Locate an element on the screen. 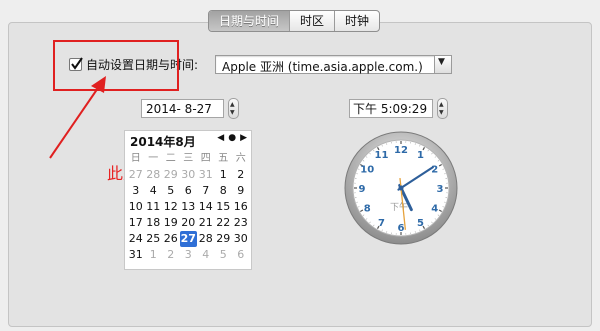  calendar-week-row: 24 25 26 27 28 29 30 is located at coordinates (188, 239).